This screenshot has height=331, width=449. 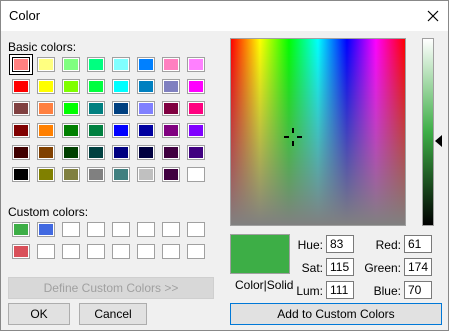 I want to click on define-custom-colors-button: Define Custom Colors >>, so click(x=111, y=288).